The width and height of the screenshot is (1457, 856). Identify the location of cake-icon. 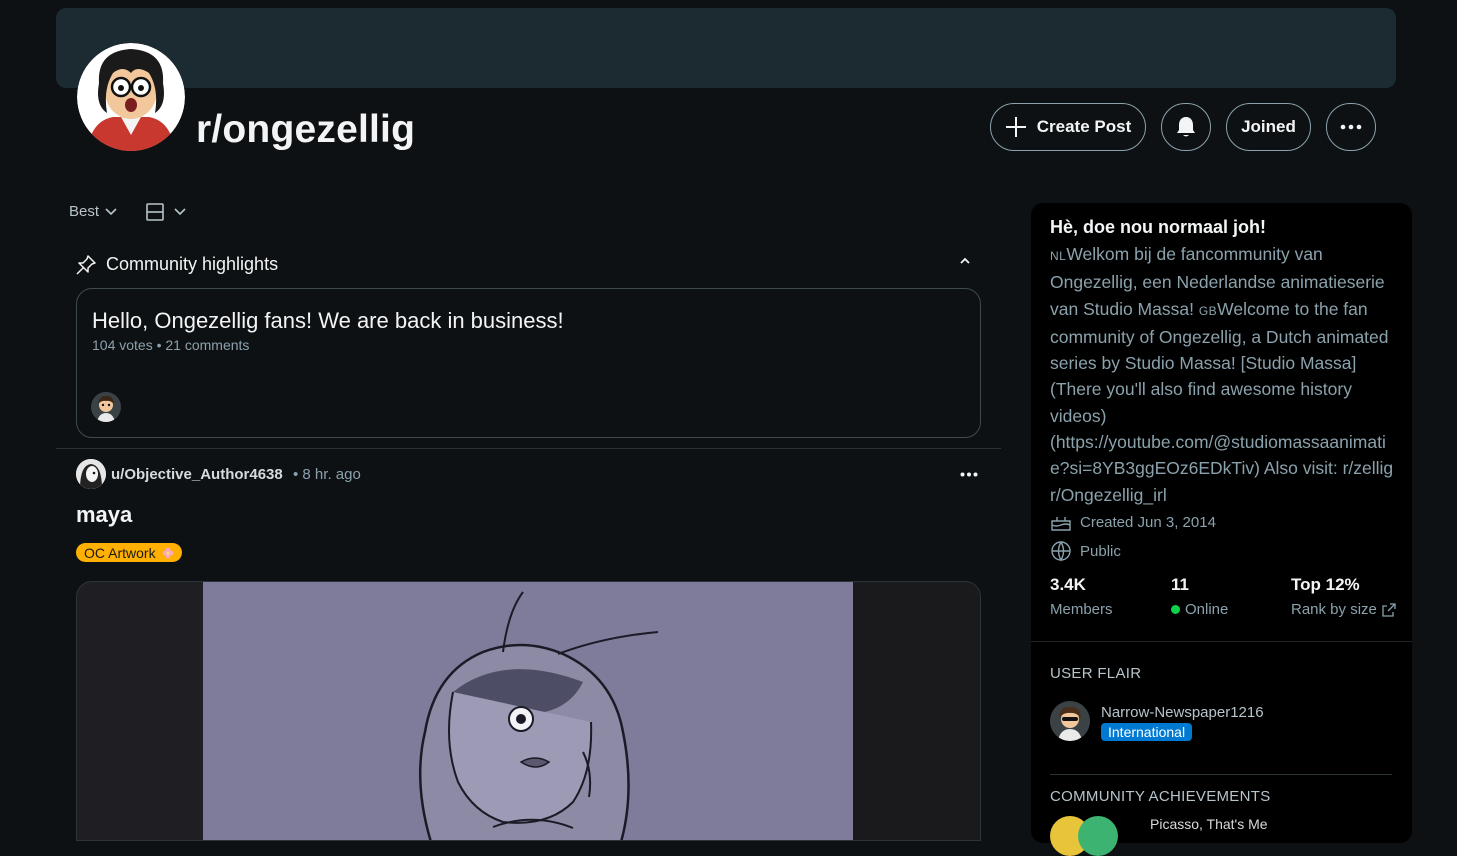
(1061, 524).